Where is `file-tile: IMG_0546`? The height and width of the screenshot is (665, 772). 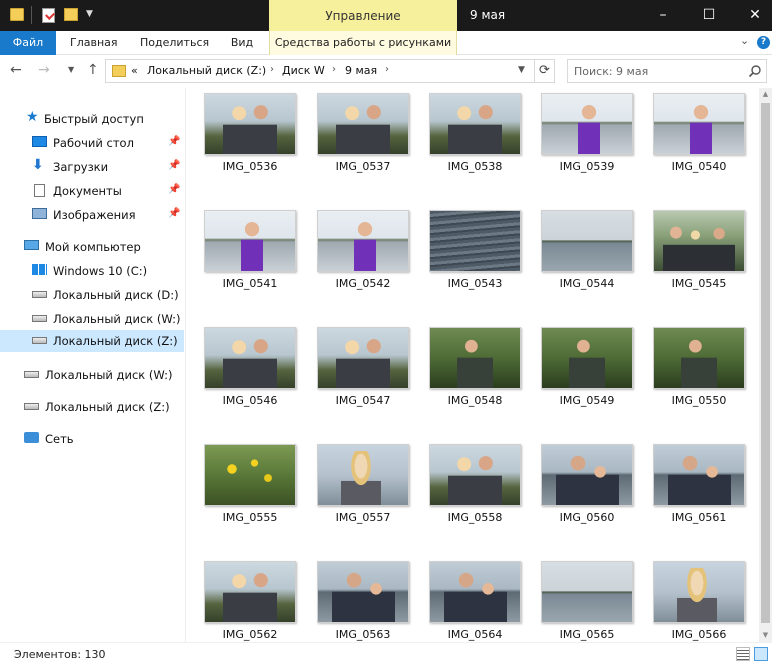 file-tile: IMG_0546 is located at coordinates (250, 377).